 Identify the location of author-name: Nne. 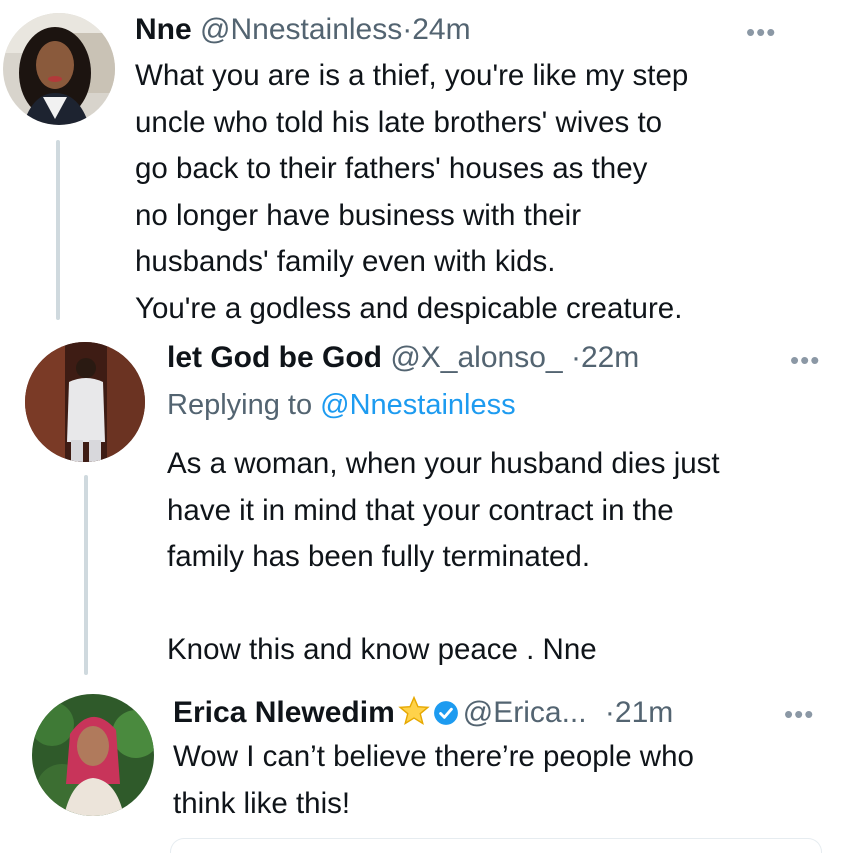
(163, 29).